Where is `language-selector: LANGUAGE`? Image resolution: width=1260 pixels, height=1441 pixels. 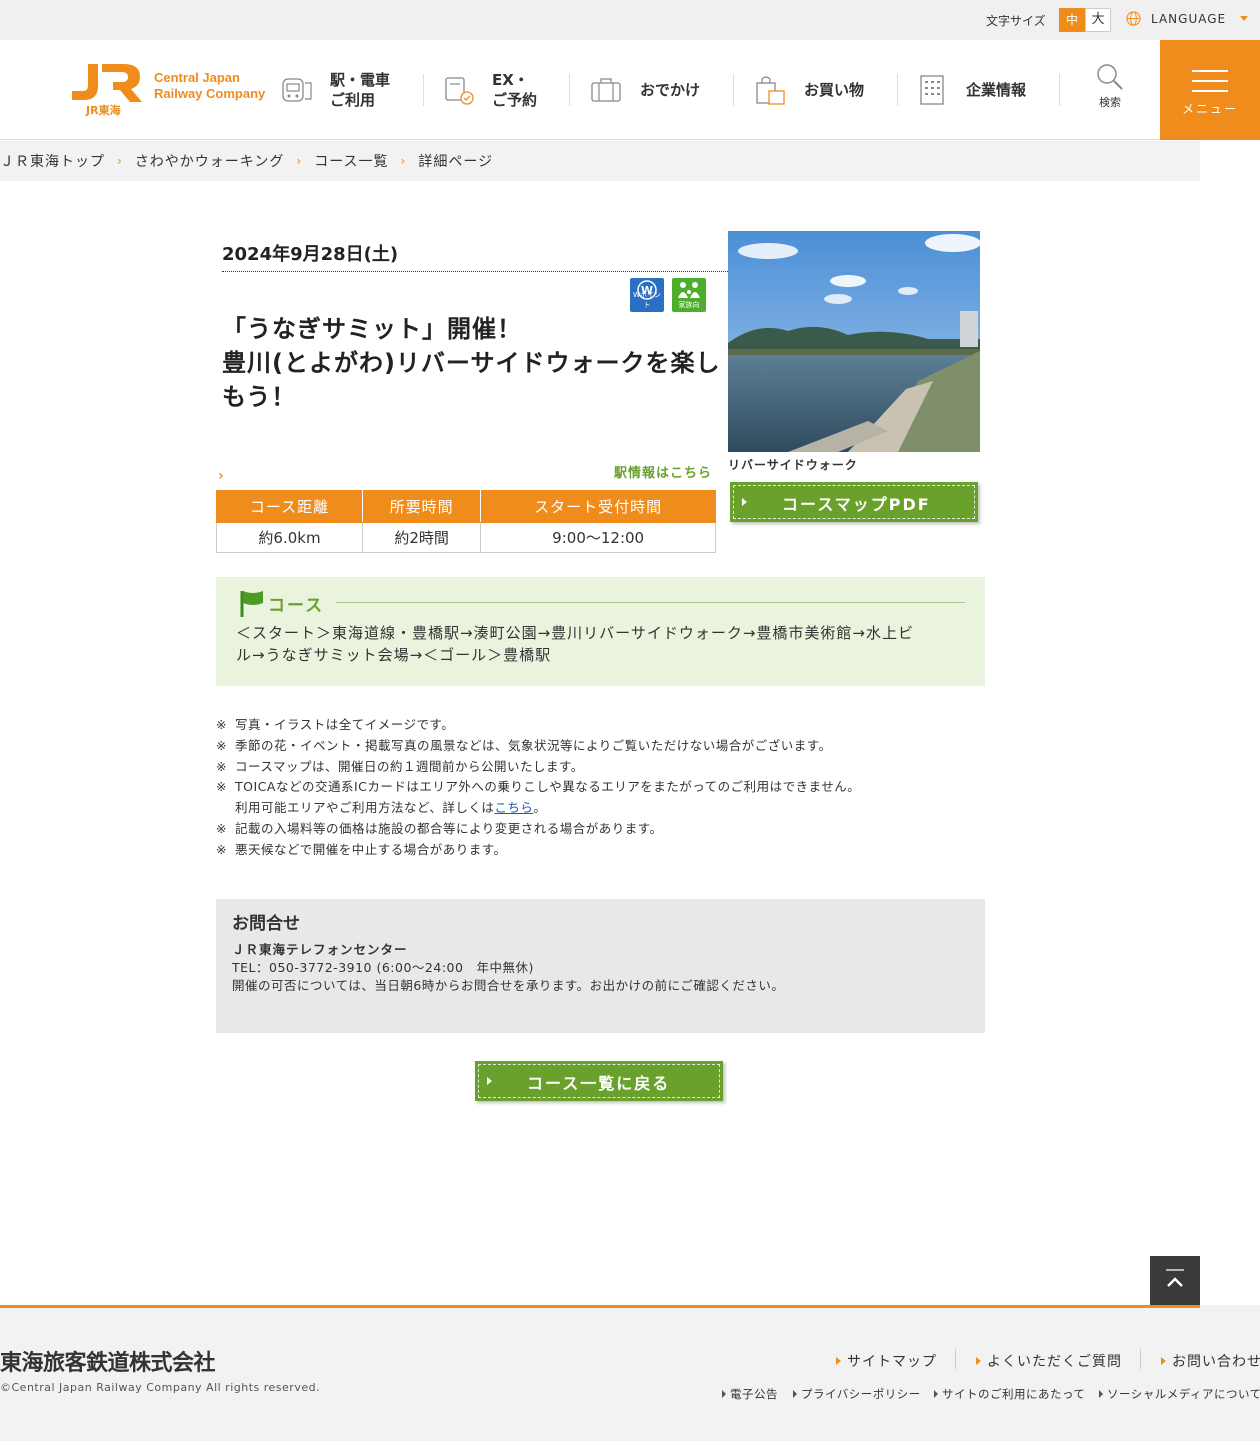 language-selector: LANGUAGE is located at coordinates (1187, 18).